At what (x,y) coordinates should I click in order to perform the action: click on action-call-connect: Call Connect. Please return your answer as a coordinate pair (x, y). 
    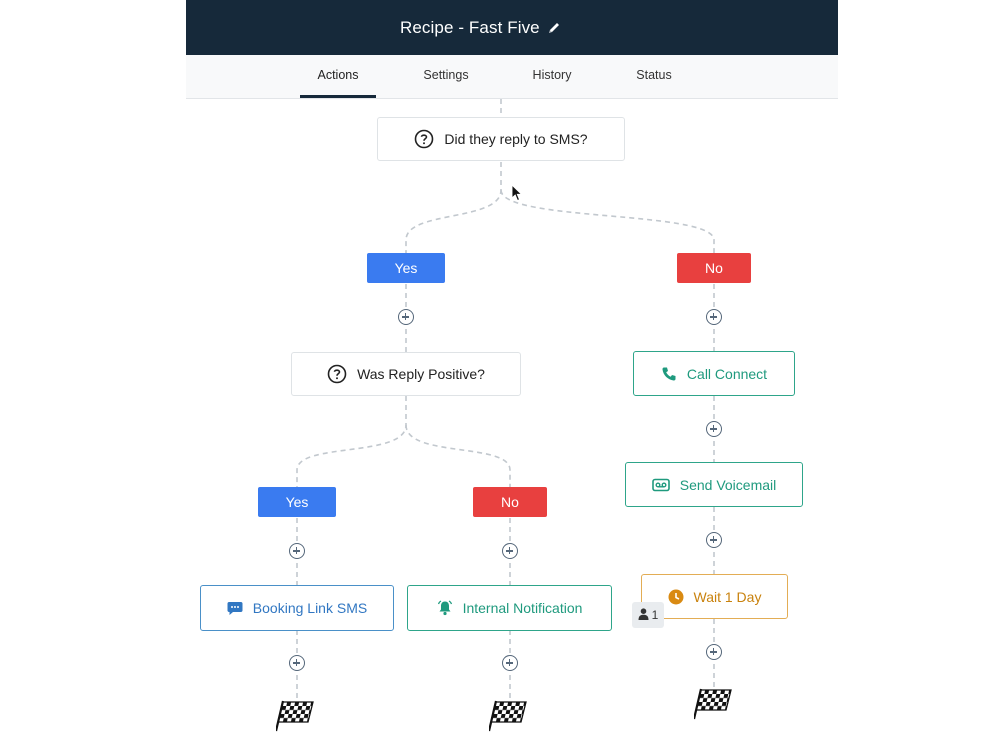
    Looking at the image, I should click on (714, 373).